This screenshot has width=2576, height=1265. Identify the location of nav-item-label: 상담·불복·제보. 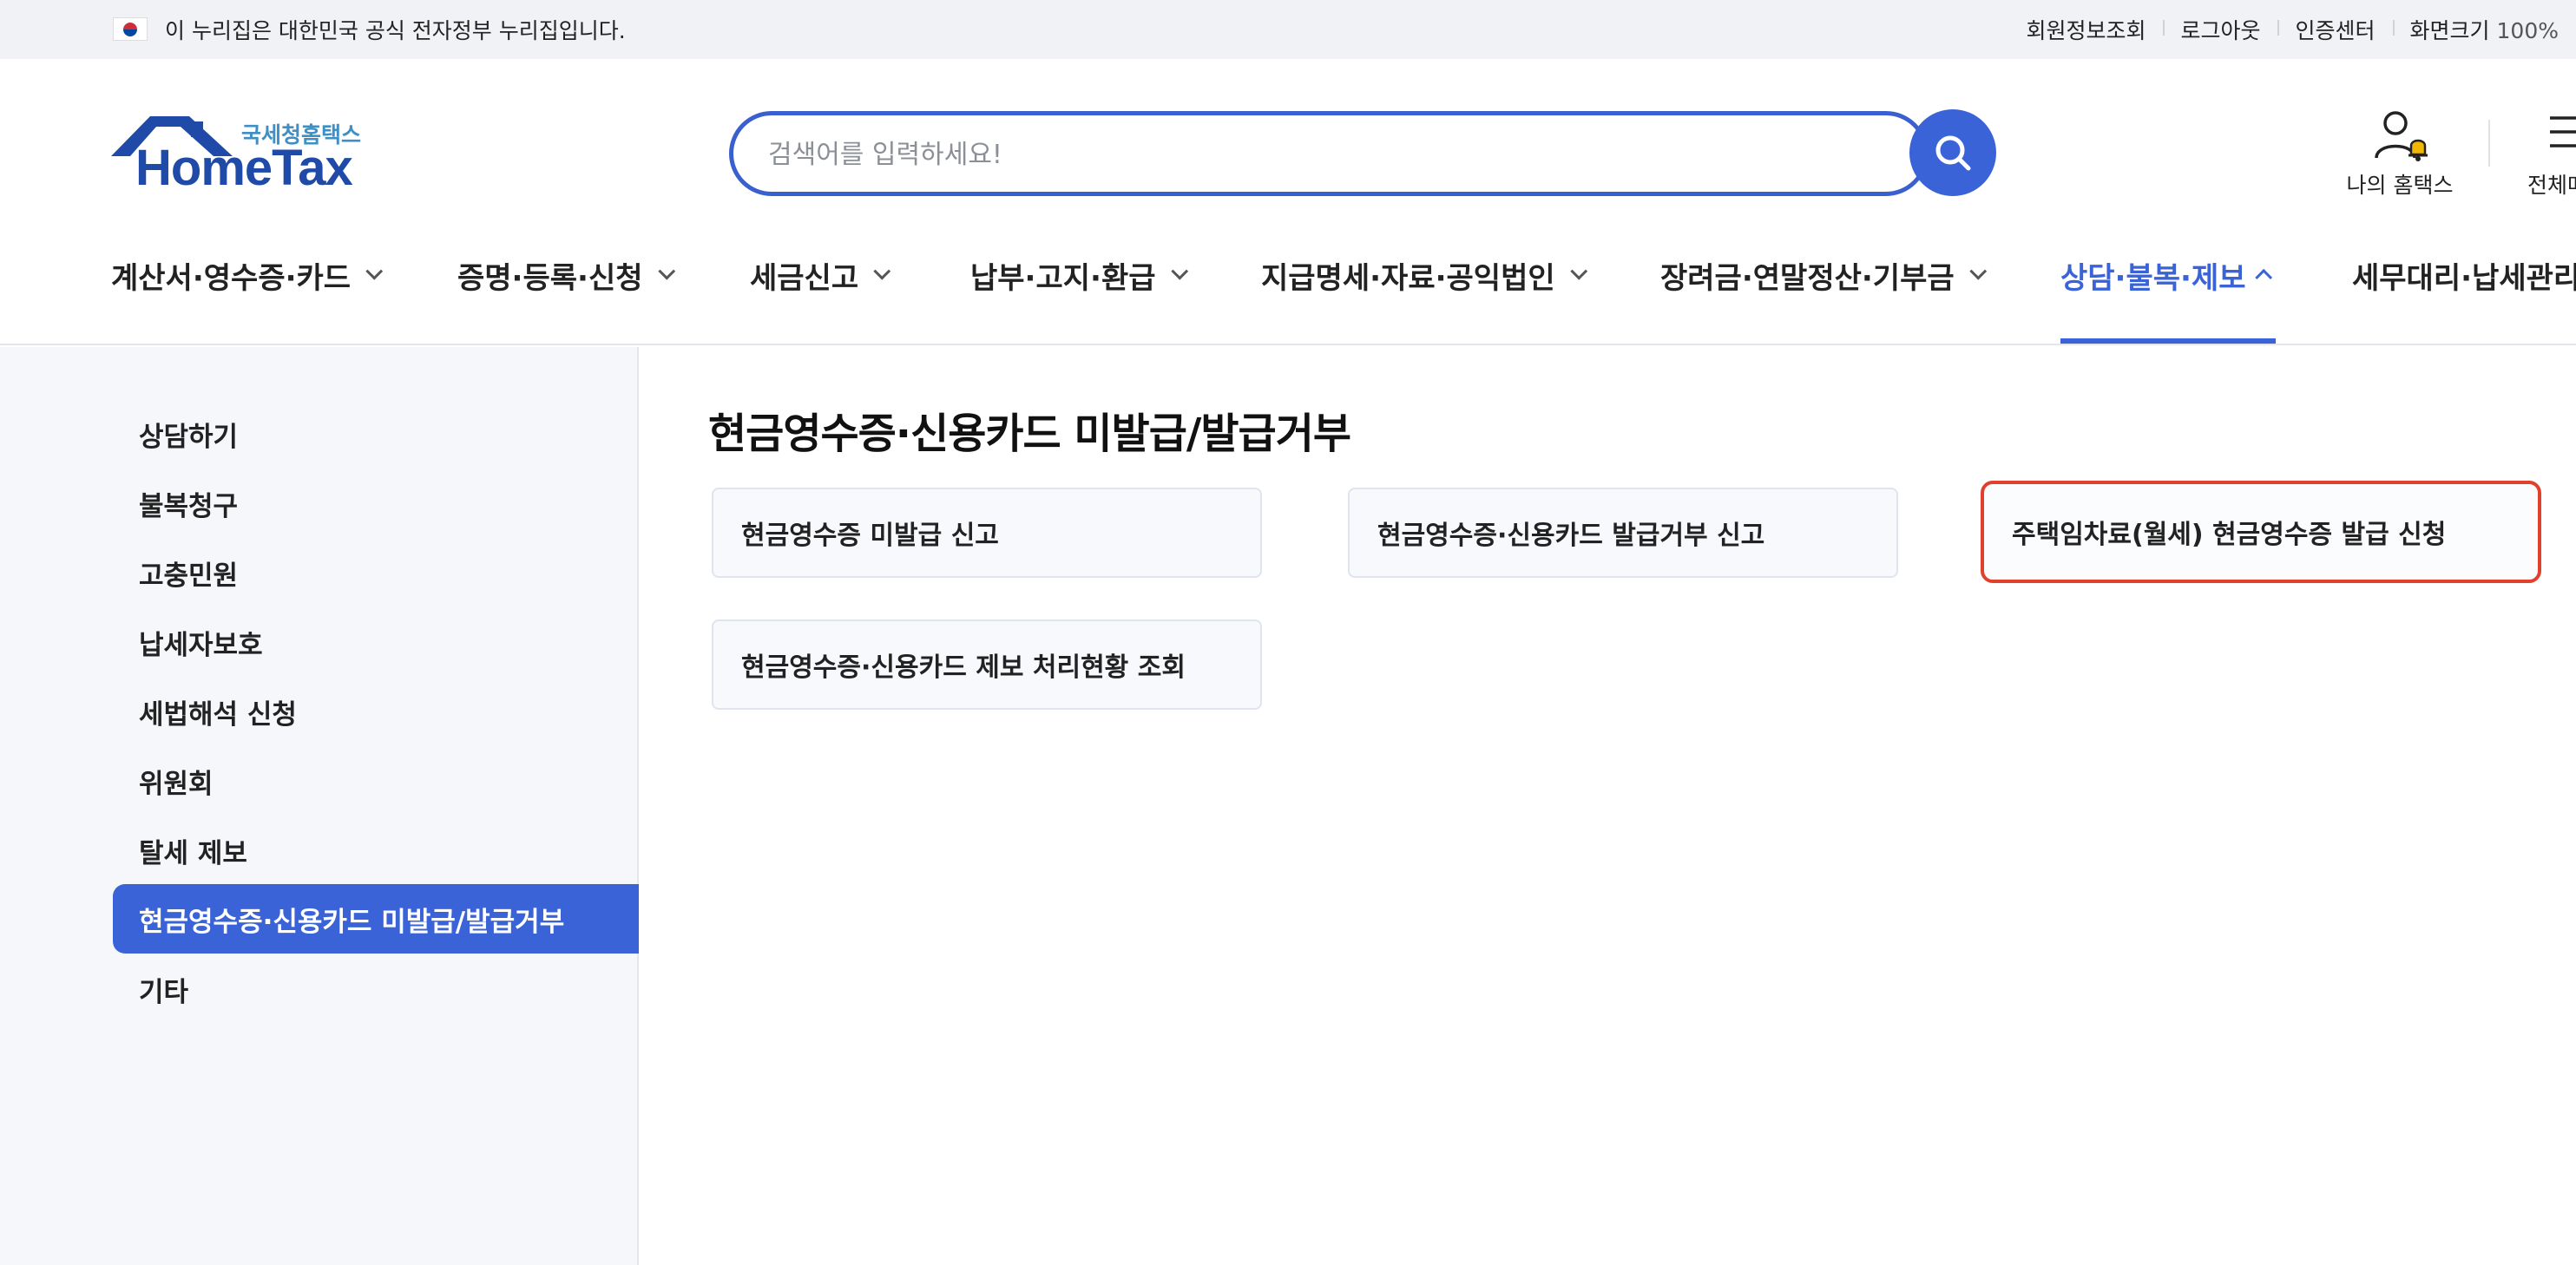
(2153, 278).